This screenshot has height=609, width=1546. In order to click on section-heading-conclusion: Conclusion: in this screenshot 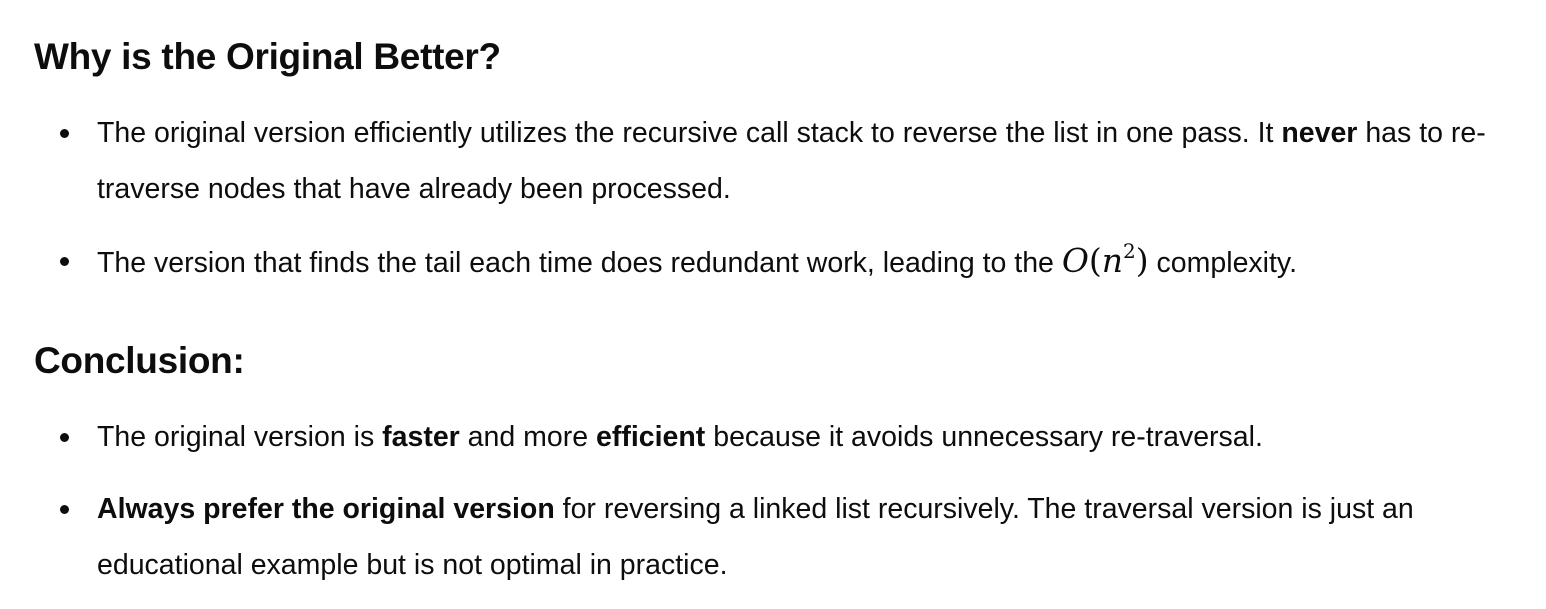, I will do `click(139, 360)`.